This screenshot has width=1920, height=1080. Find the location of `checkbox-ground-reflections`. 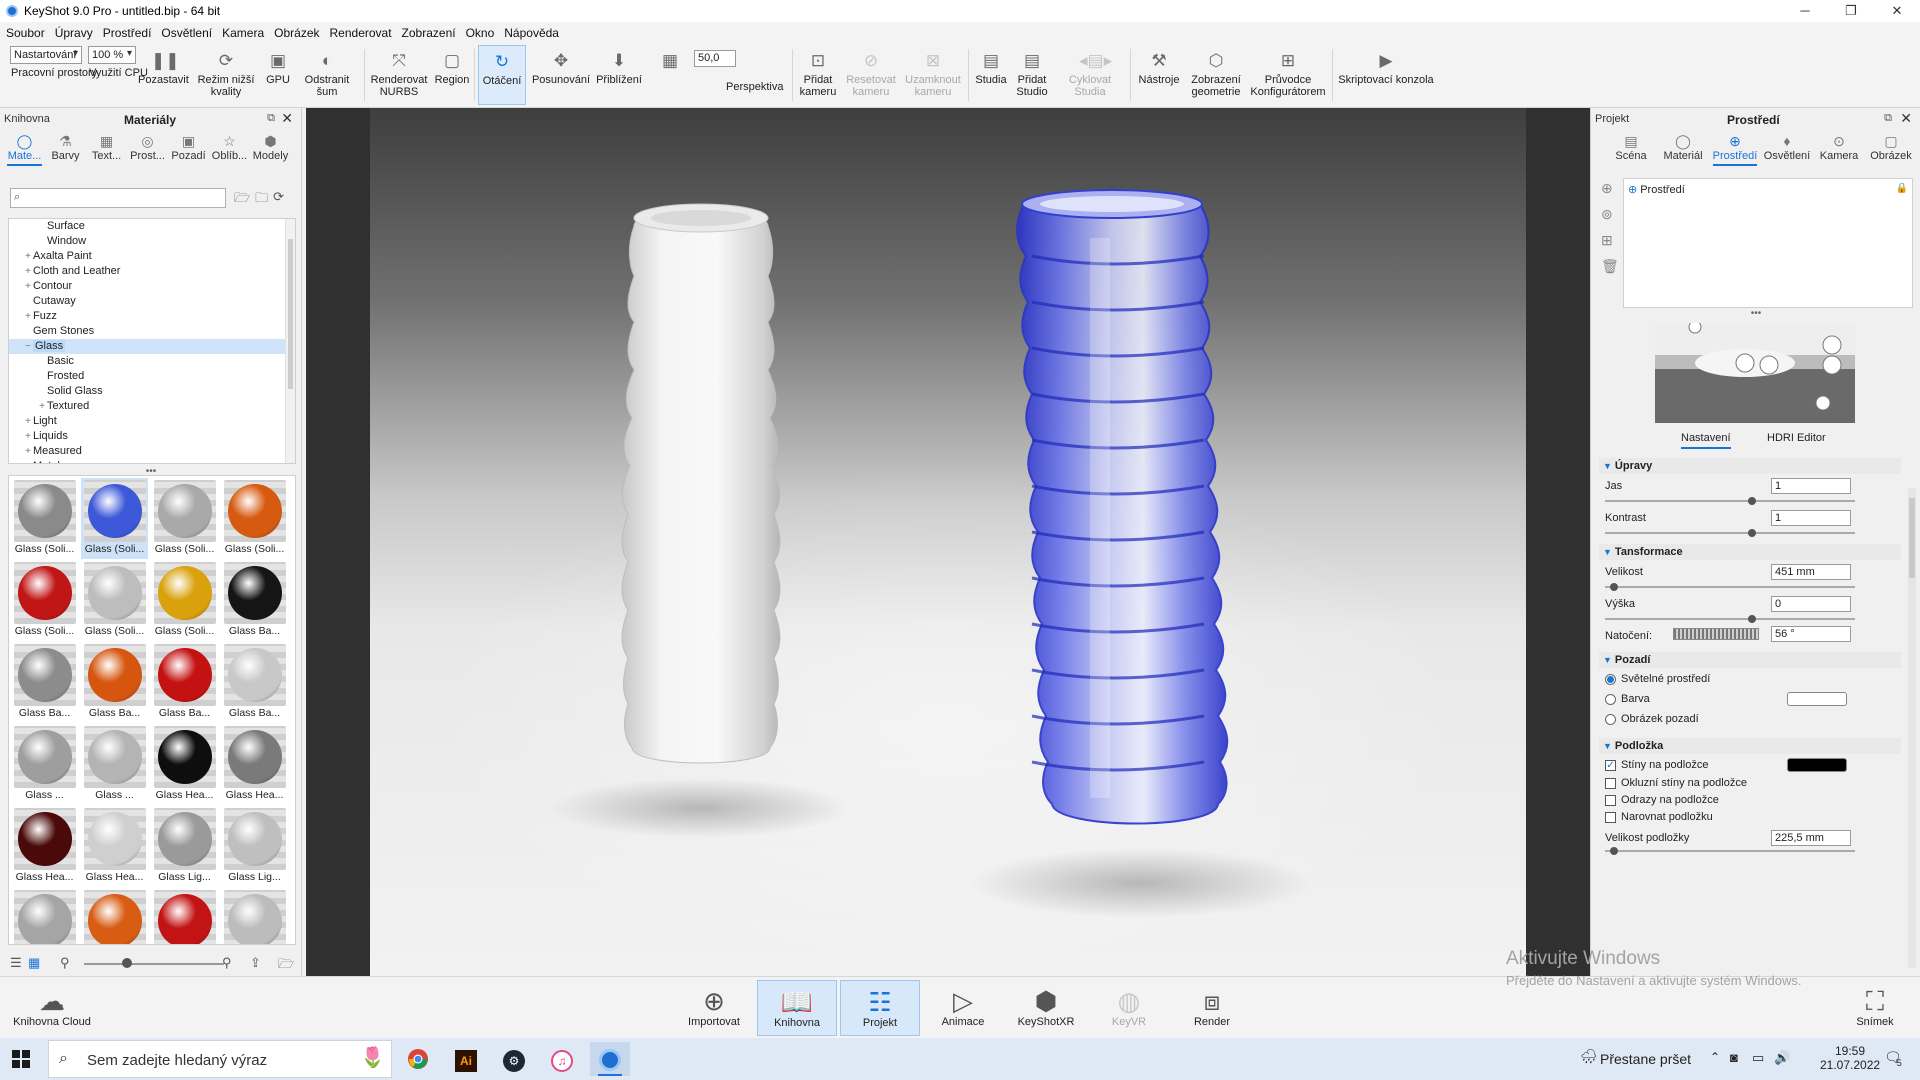

checkbox-ground-reflections is located at coordinates (1610, 800).